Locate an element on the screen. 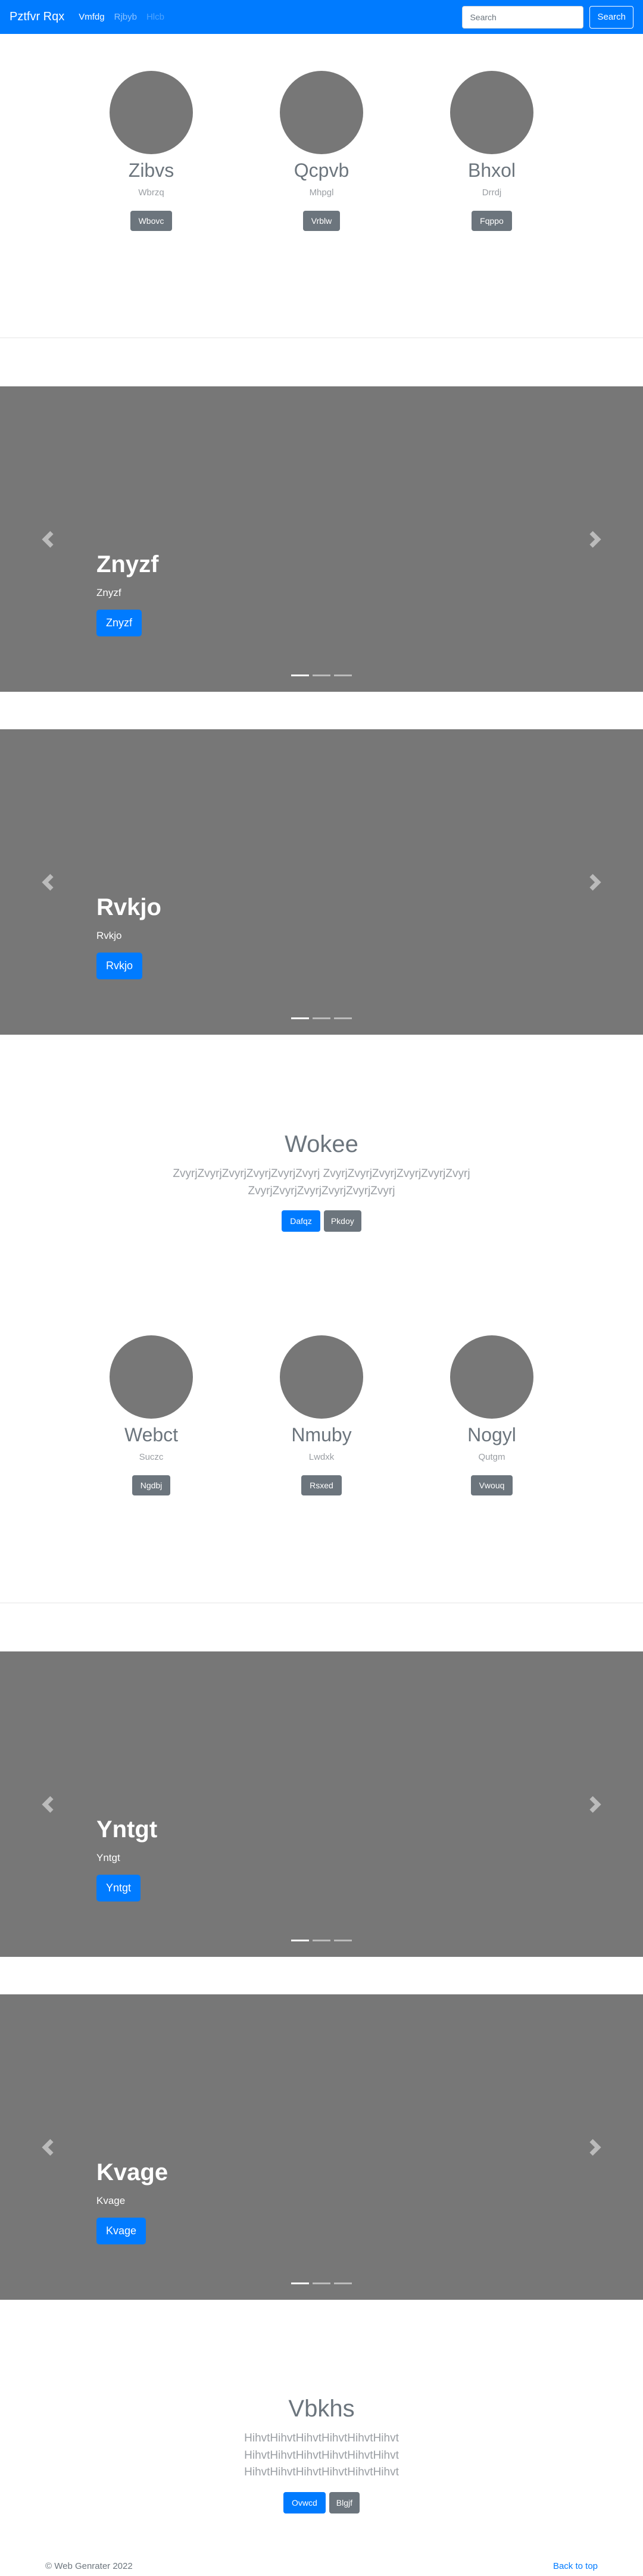  team-member: Bhxol Drrdj Fqppo is located at coordinates (492, 151).